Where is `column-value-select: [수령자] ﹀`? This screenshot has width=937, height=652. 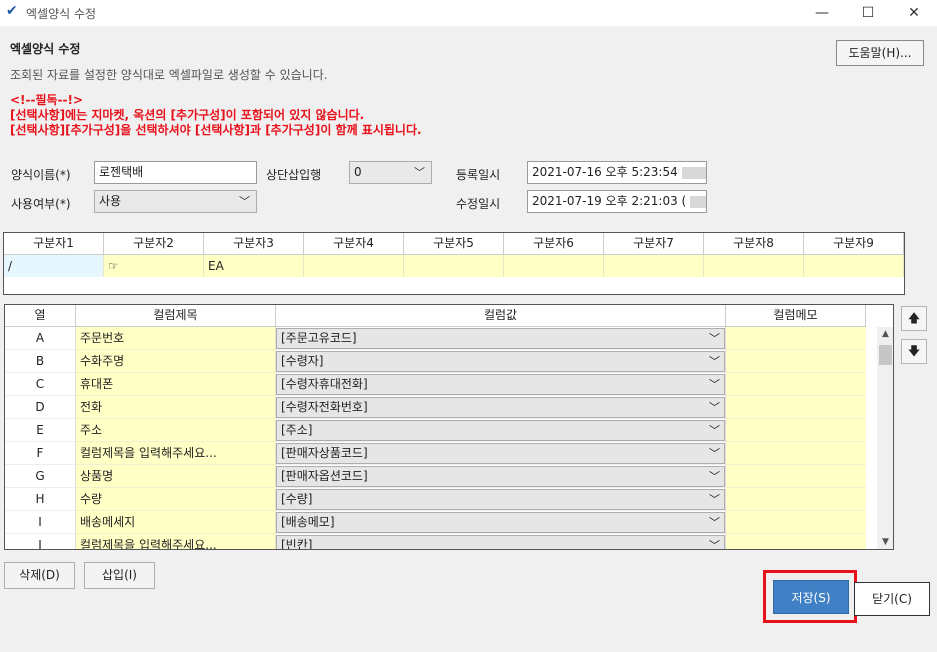
column-value-select: [수령자] ﹀ is located at coordinates (500, 361).